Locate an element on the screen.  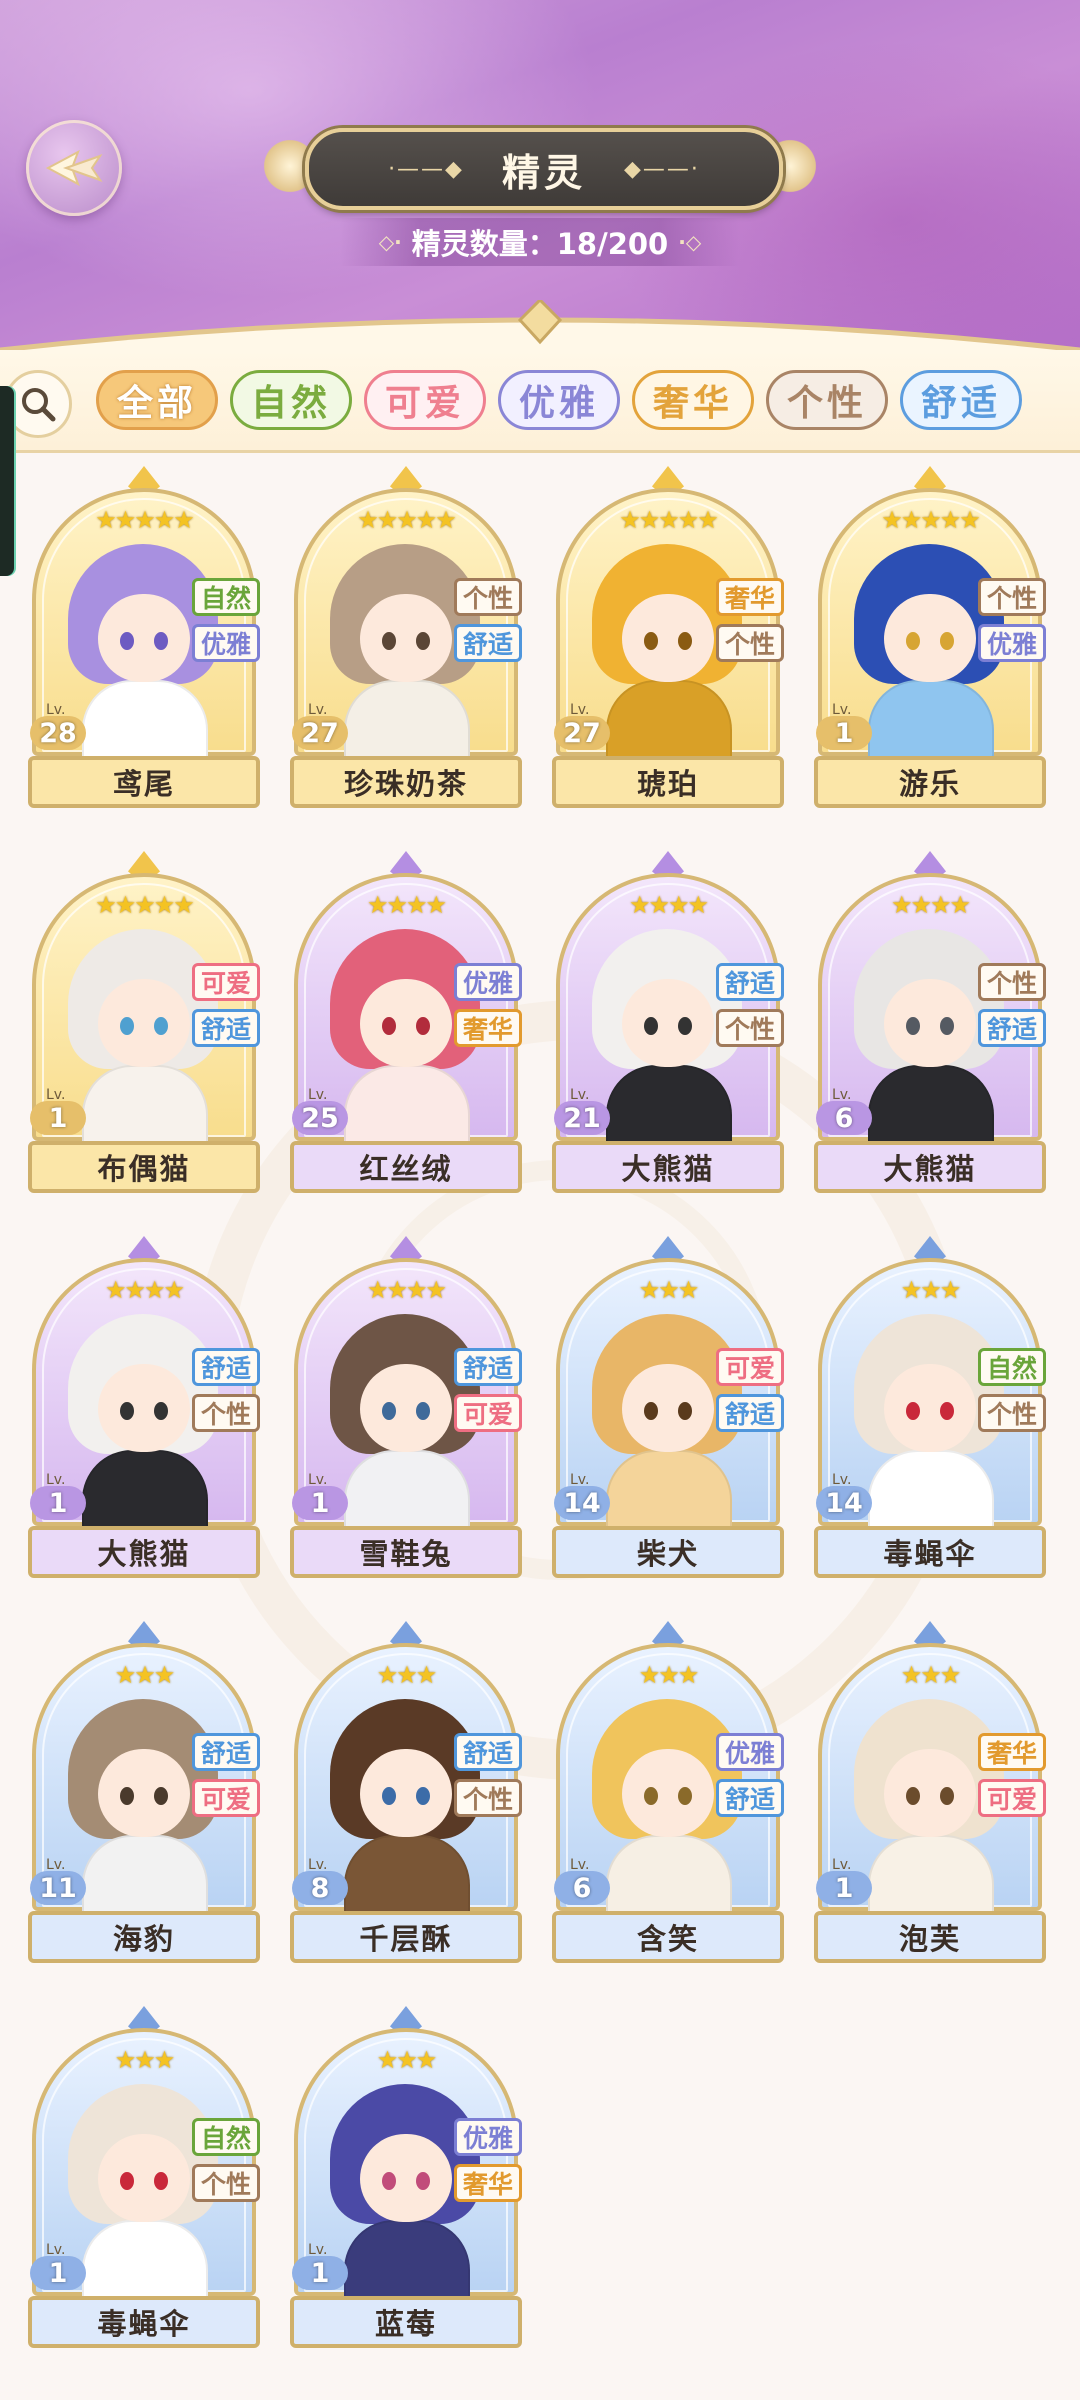
sprite-card: ★★★ 优雅 舒适 Lv. 6 含笑 is located at coordinates (668, 1793).